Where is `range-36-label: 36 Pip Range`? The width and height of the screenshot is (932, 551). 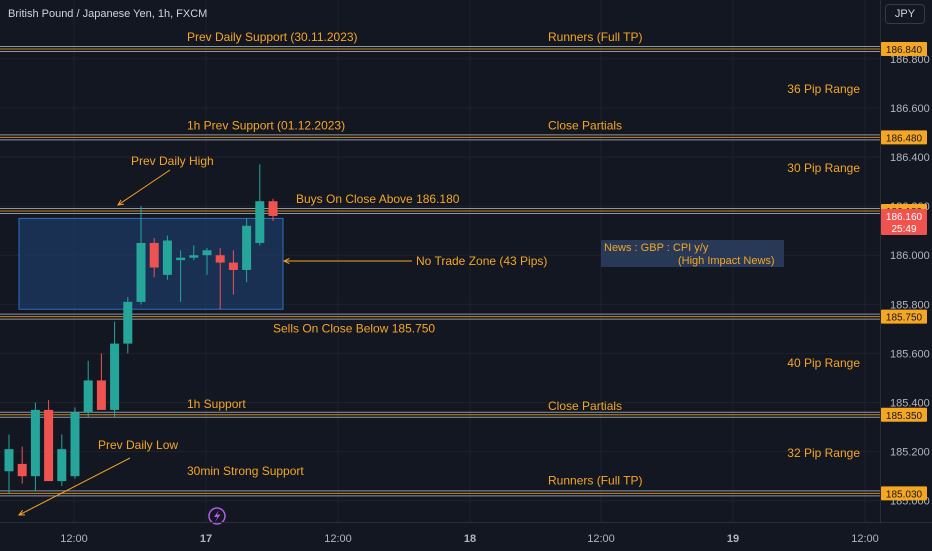
range-36-label: 36 Pip Range is located at coordinates (823, 89).